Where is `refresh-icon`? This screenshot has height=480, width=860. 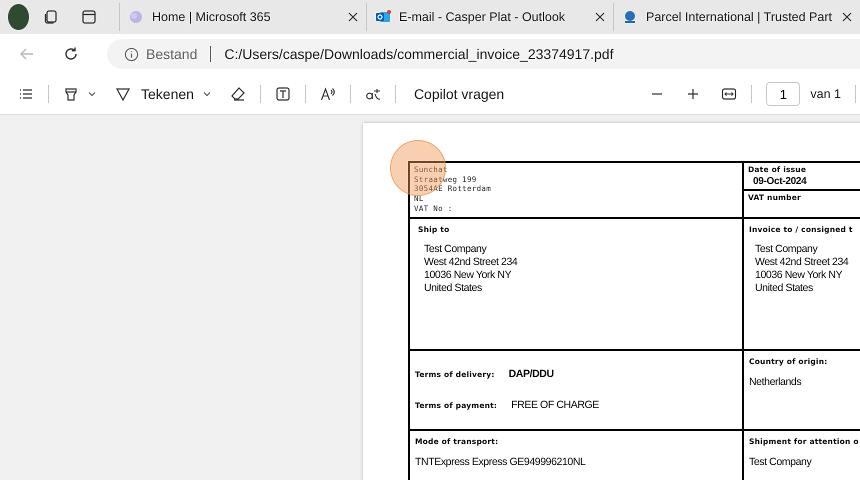 refresh-icon is located at coordinates (71, 54).